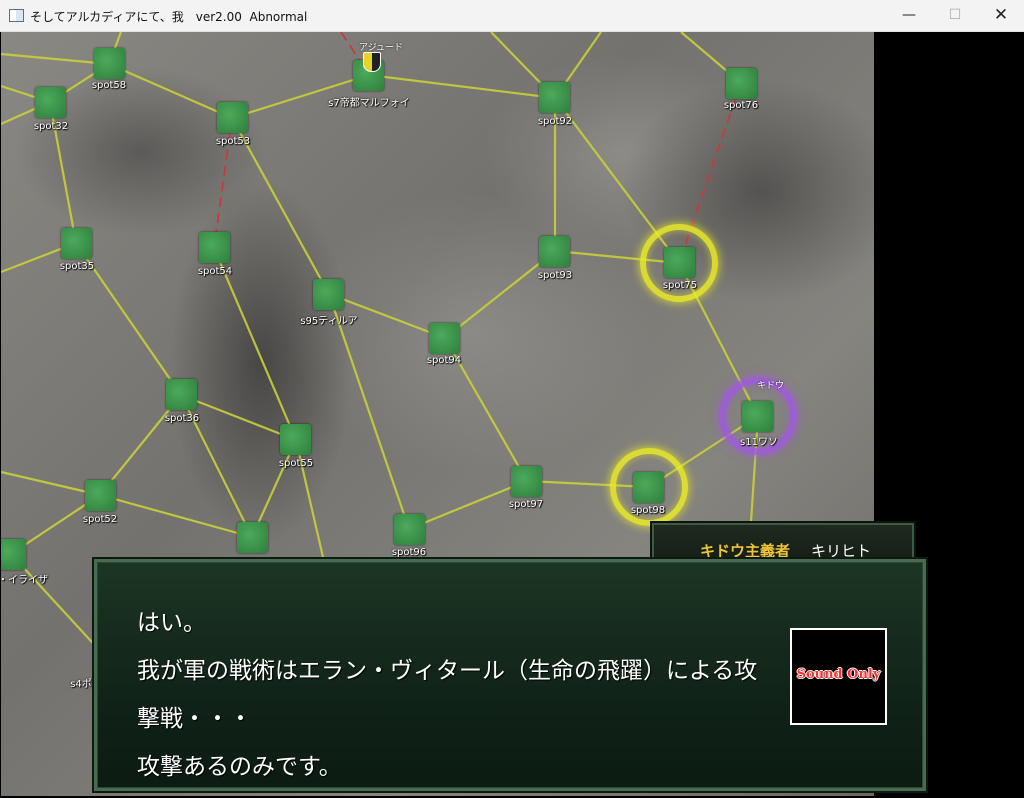  I want to click on map-label-s95: s95ティルア, so click(329, 321).